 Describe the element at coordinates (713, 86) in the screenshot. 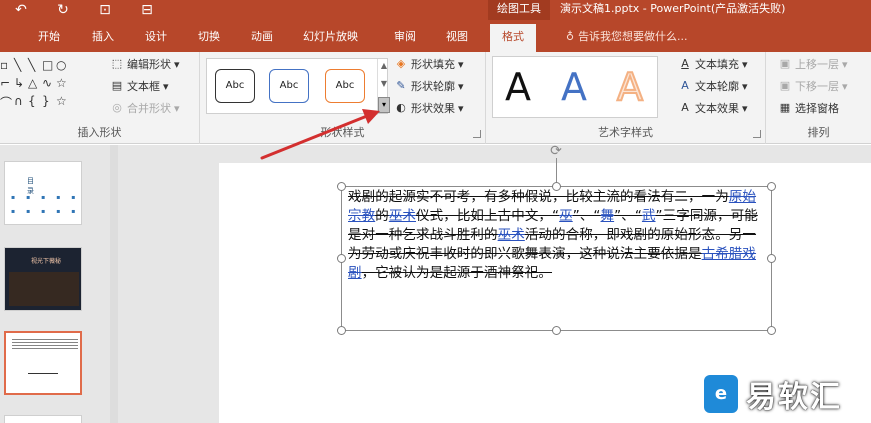

I see `text-outline-button: A 文本轮廓 ▾` at that location.